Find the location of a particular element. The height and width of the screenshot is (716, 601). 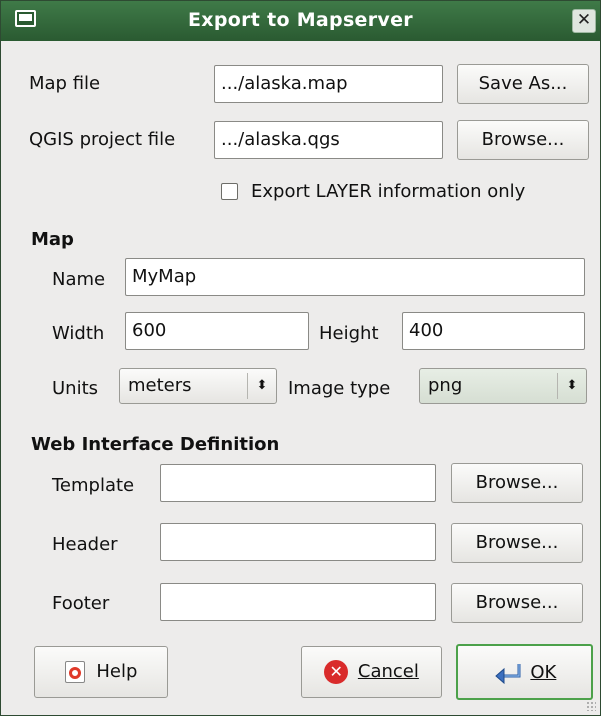

map-section-title: Map is located at coordinates (52, 239).